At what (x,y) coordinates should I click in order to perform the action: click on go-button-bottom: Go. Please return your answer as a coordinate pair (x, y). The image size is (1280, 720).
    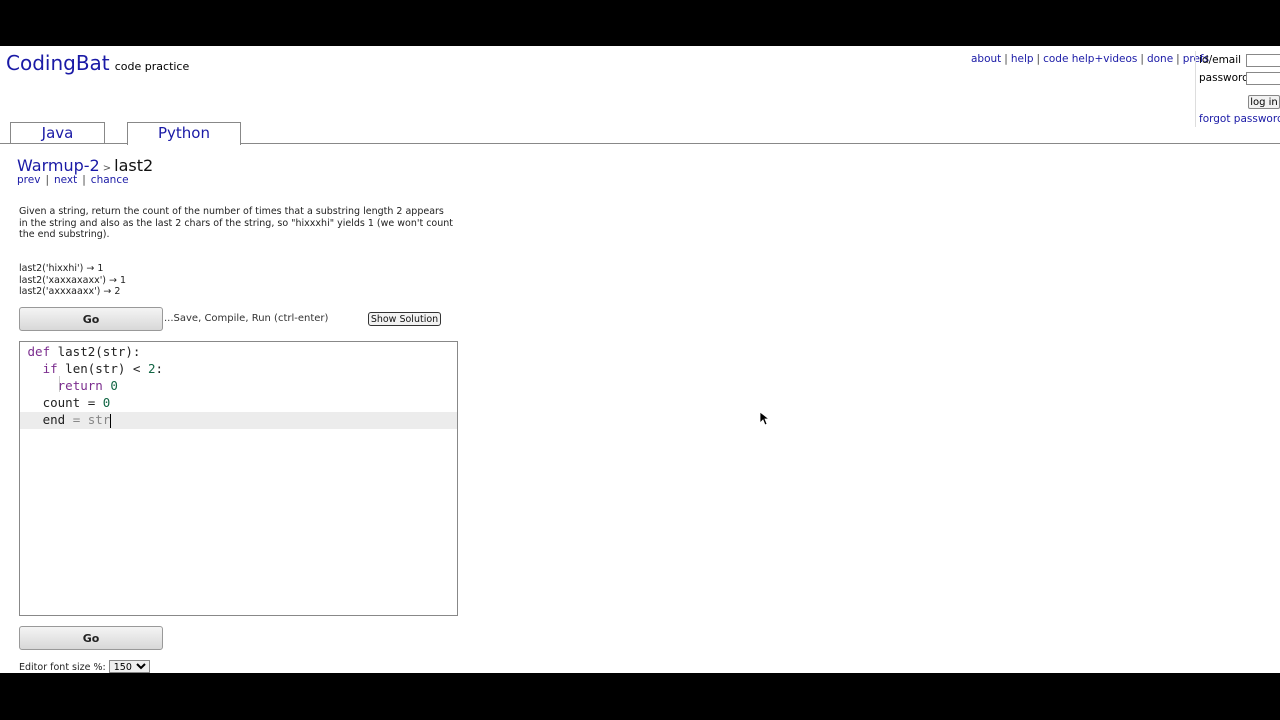
    Looking at the image, I should click on (91, 638).